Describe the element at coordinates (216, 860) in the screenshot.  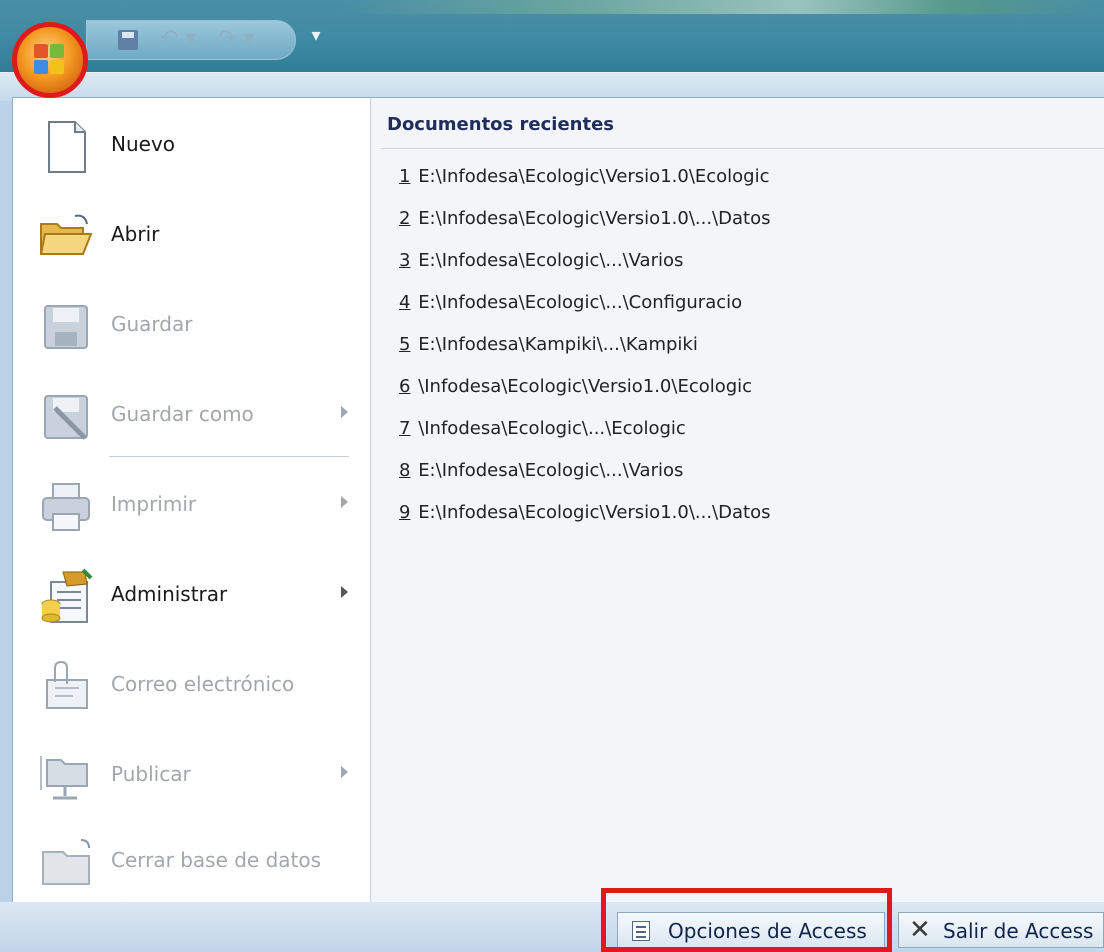
I see `menu-item-label: Cerrar base de datos` at that location.